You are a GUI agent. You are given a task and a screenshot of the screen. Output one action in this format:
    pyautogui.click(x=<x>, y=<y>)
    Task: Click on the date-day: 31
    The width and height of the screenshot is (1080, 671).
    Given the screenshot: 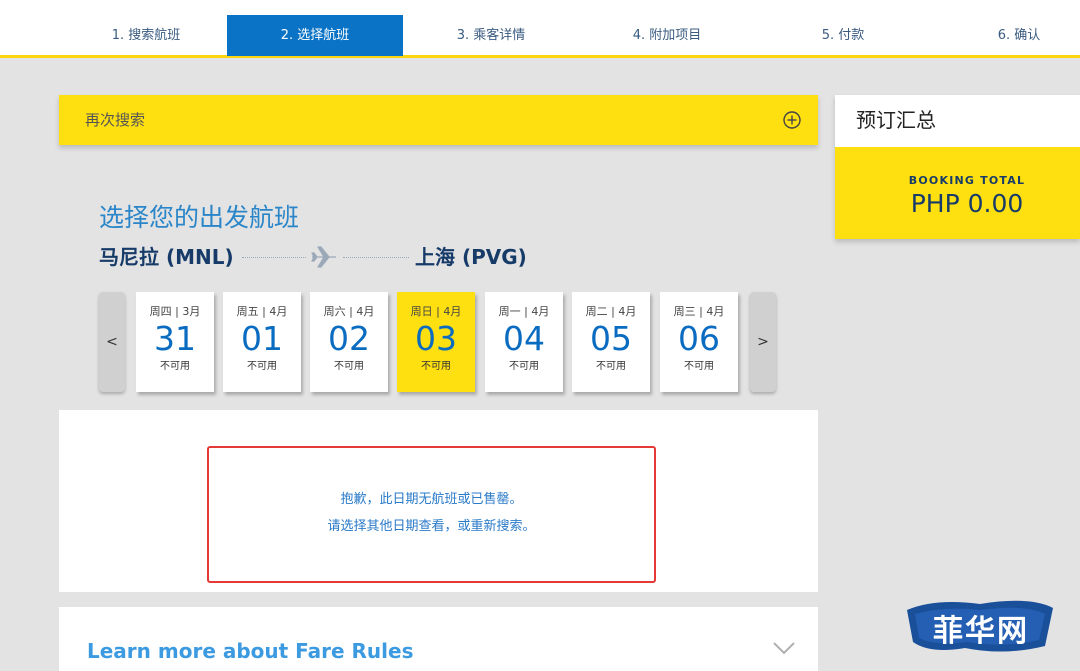 What is the action you would take?
    pyautogui.click(x=175, y=338)
    